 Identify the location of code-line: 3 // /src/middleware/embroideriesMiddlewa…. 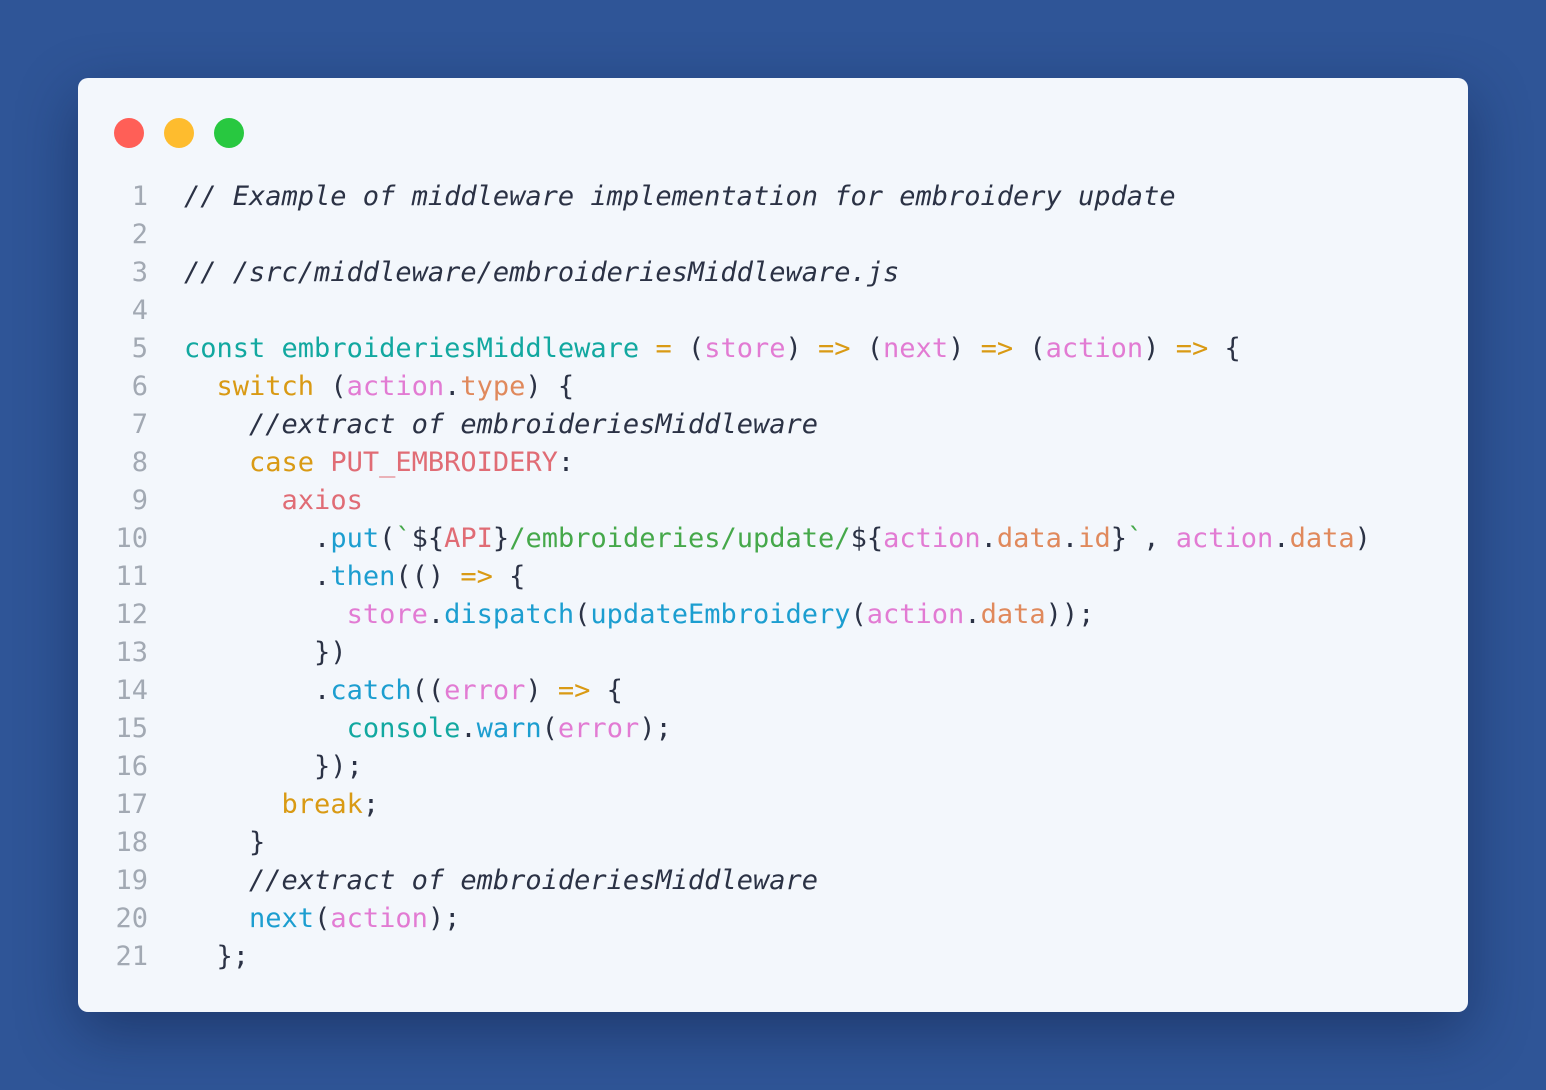
(773, 273).